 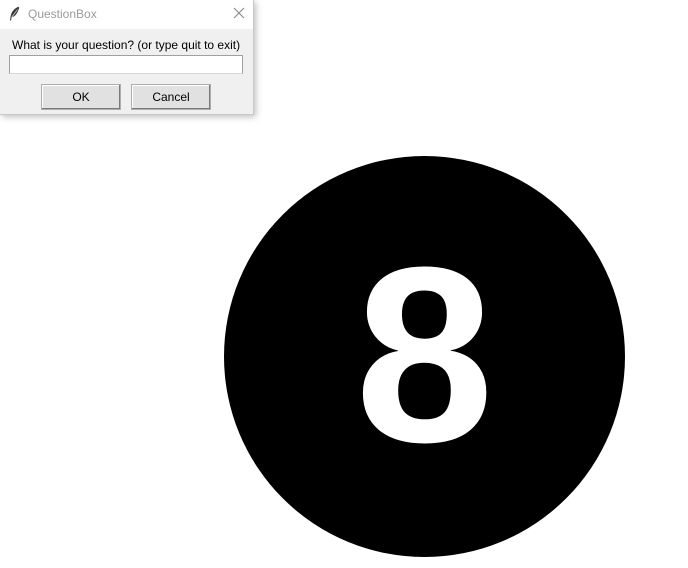 I want to click on eight-ball-number: 8, so click(x=424, y=354).